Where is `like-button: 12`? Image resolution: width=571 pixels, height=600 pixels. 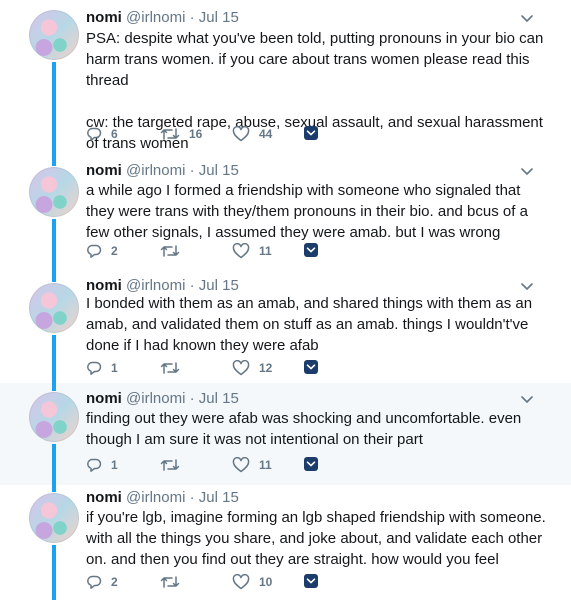 like-button: 12 is located at coordinates (252, 368).